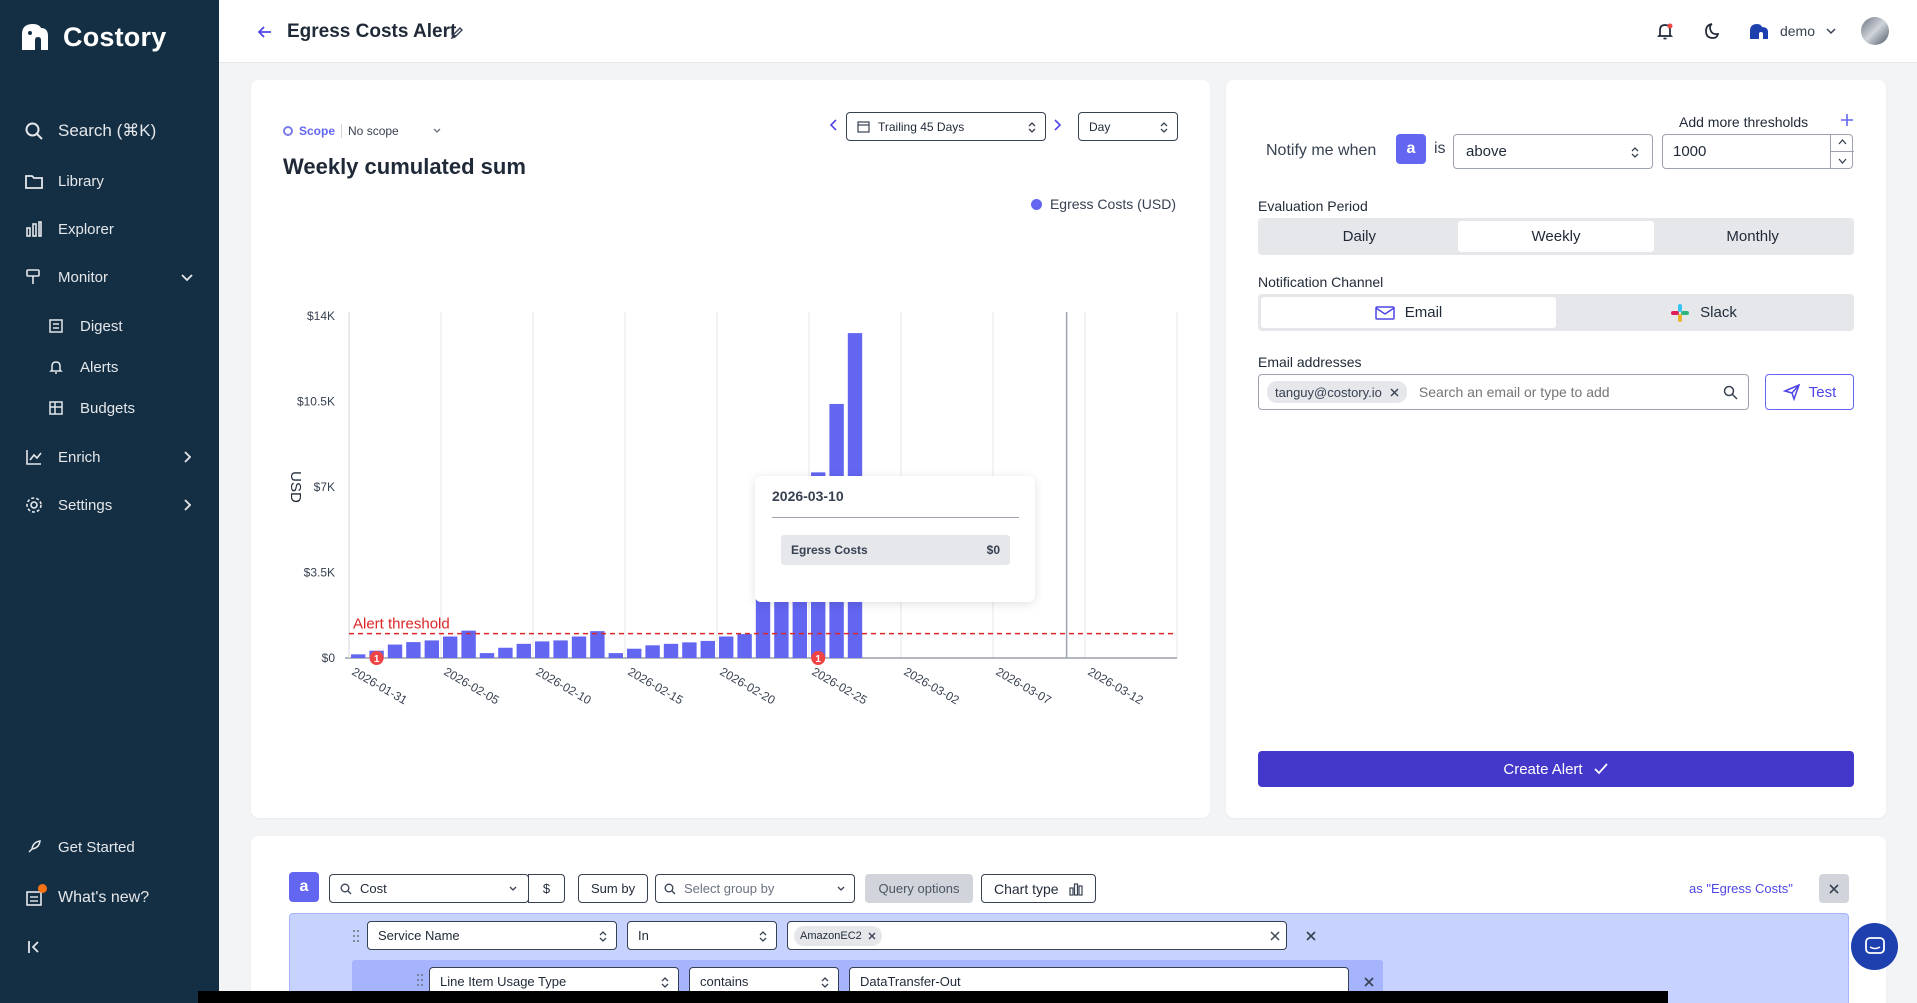  What do you see at coordinates (1275, 936) in the screenshot?
I see `clear-icon` at bounding box center [1275, 936].